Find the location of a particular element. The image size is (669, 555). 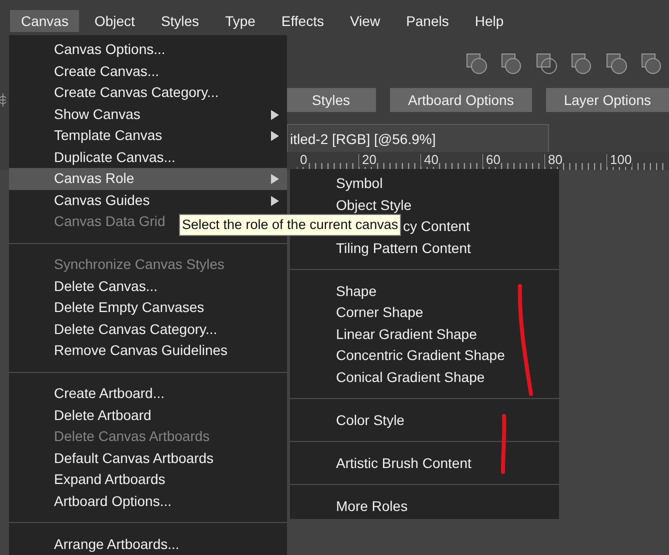

toolbar-button: Artboard Options is located at coordinates (461, 100).